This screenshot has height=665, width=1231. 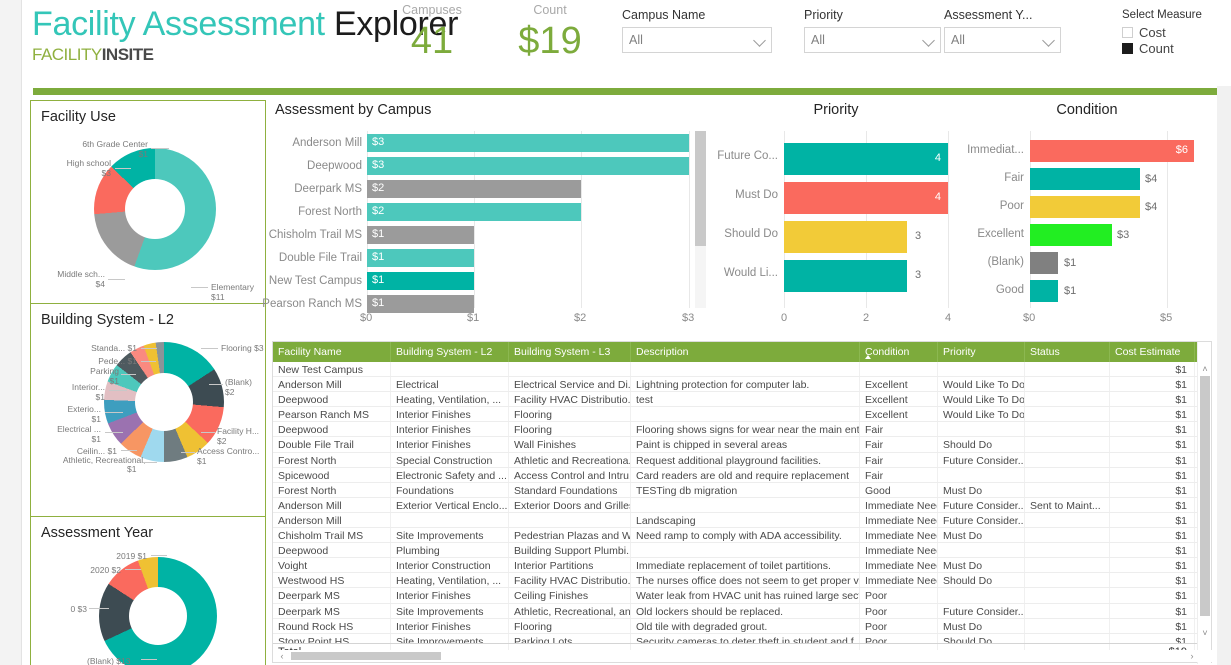 I want to click on cell-facility-name: Anderson Mill, so click(x=332, y=520).